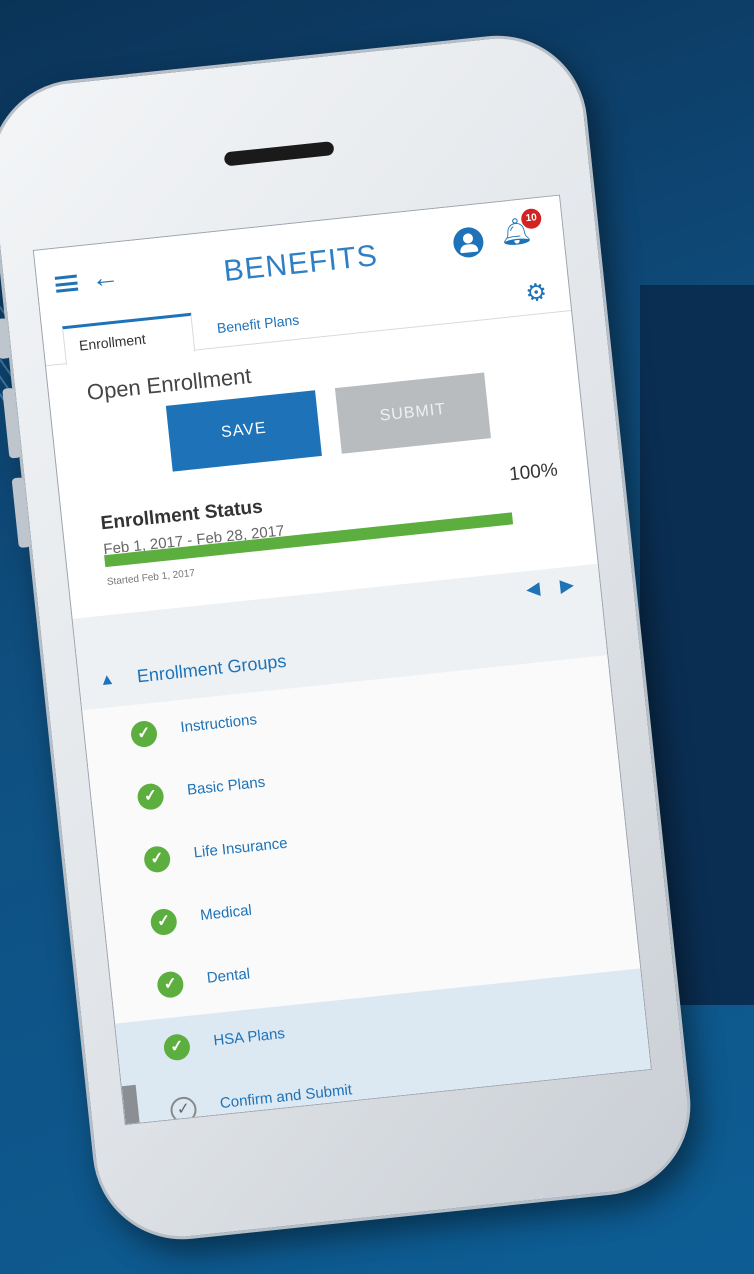  I want to click on enrollment-groups-title: Enrollment Groups, so click(211, 668).